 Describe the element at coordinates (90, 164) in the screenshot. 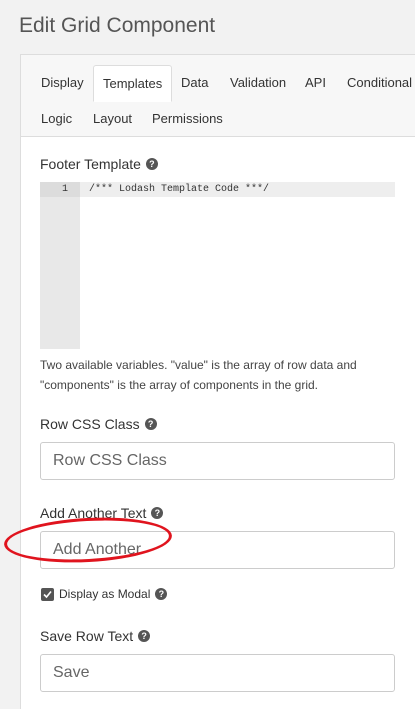

I see `footer-template-label-text: Footer Template` at that location.